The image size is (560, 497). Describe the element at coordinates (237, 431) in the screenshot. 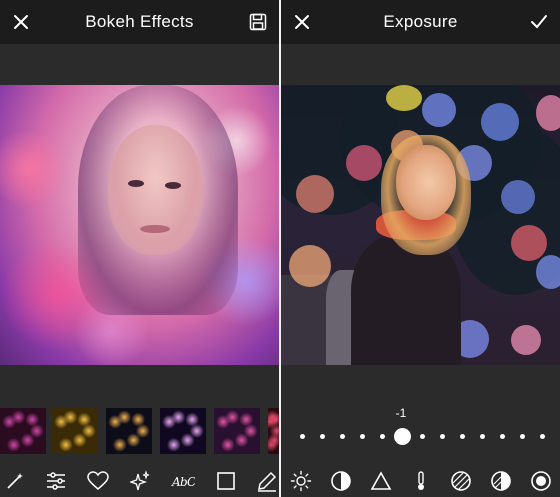

I see `bokeh-thumb-pink` at that location.